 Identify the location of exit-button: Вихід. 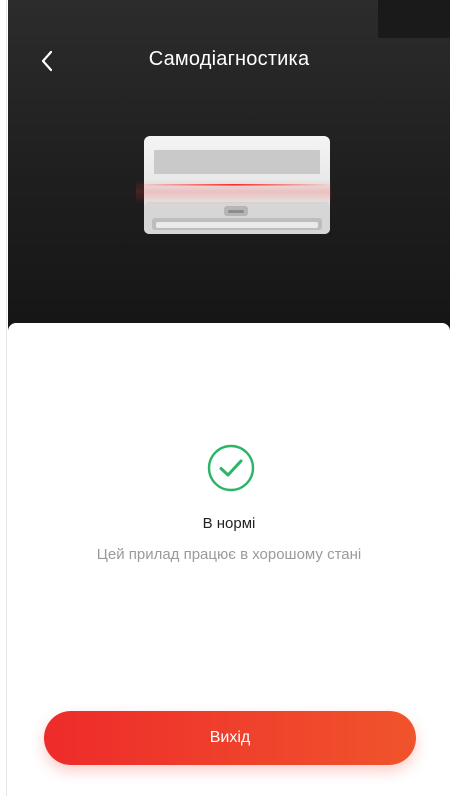
(230, 738).